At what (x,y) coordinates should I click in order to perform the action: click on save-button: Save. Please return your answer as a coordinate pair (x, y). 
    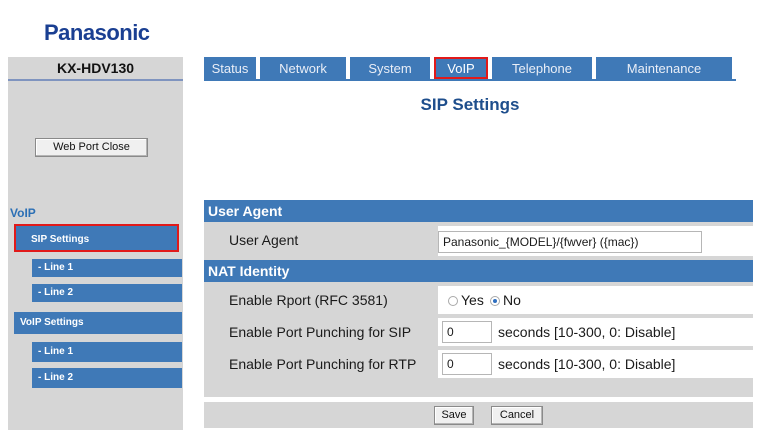
    Looking at the image, I should click on (454, 415).